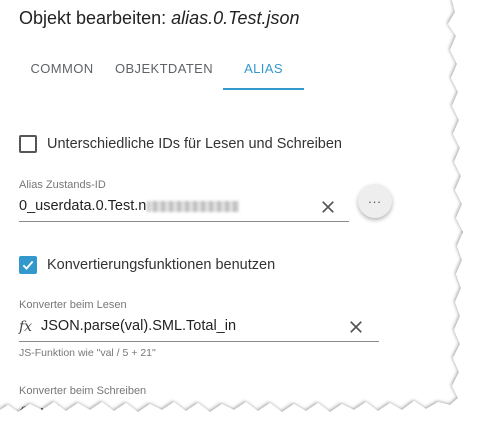 The width and height of the screenshot is (484, 440). What do you see at coordinates (161, 265) in the screenshot?
I see `use-conversion-label: Konvertierungsfunktionen benutzen` at bounding box center [161, 265].